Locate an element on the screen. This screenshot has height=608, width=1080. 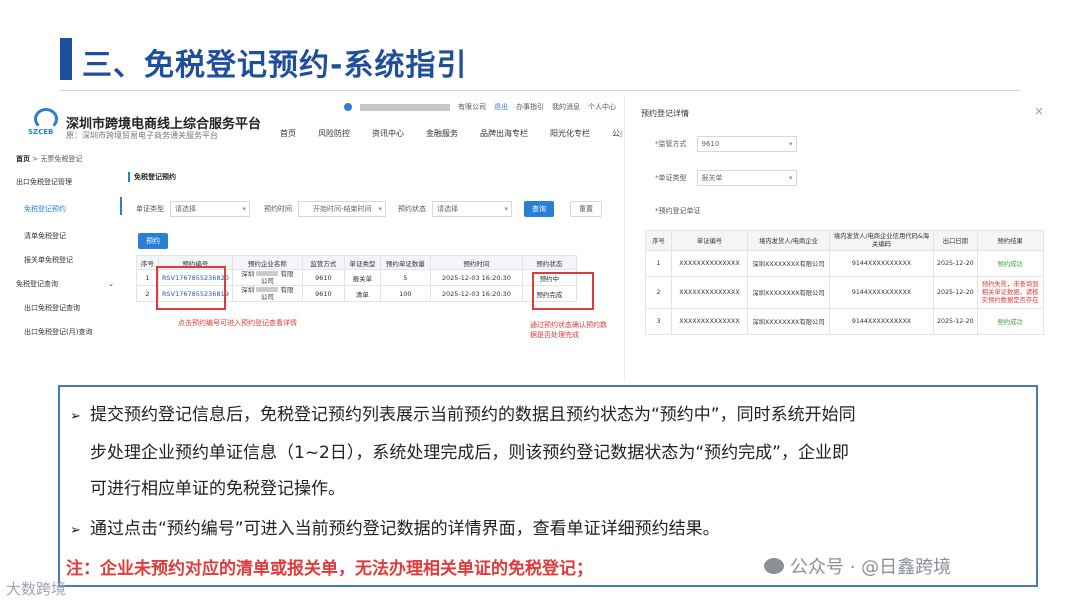
sidebar-item-monthly-query: 出口免税登记(月)查询 is located at coordinates (66, 332).